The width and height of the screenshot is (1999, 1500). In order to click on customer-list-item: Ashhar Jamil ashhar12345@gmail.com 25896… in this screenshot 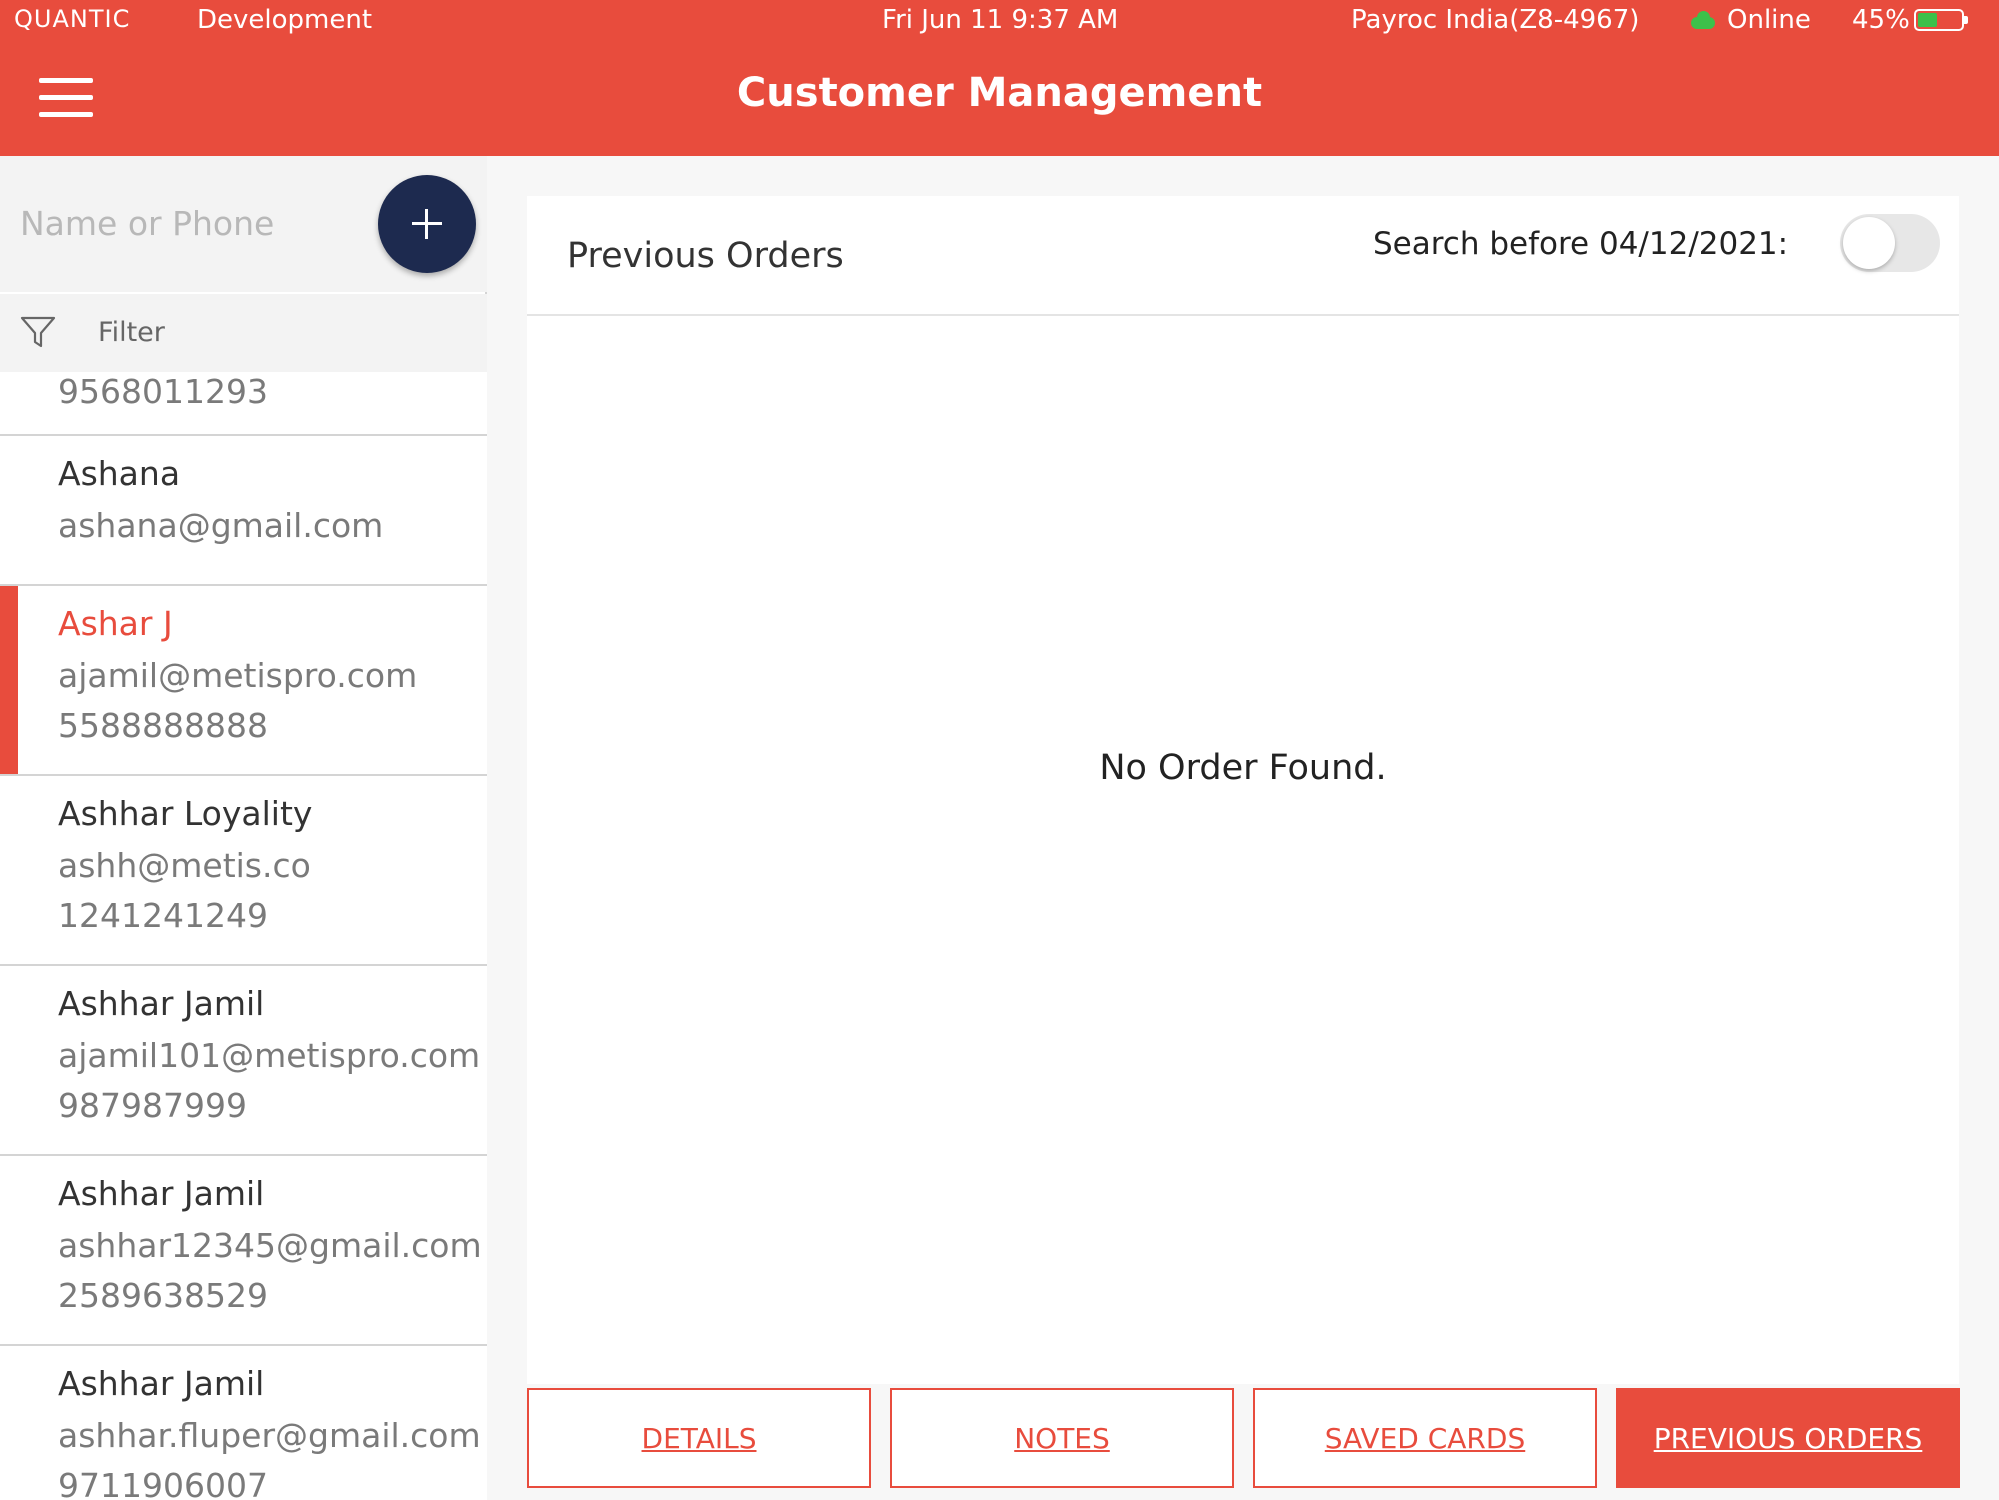, I will do `click(243, 1251)`.